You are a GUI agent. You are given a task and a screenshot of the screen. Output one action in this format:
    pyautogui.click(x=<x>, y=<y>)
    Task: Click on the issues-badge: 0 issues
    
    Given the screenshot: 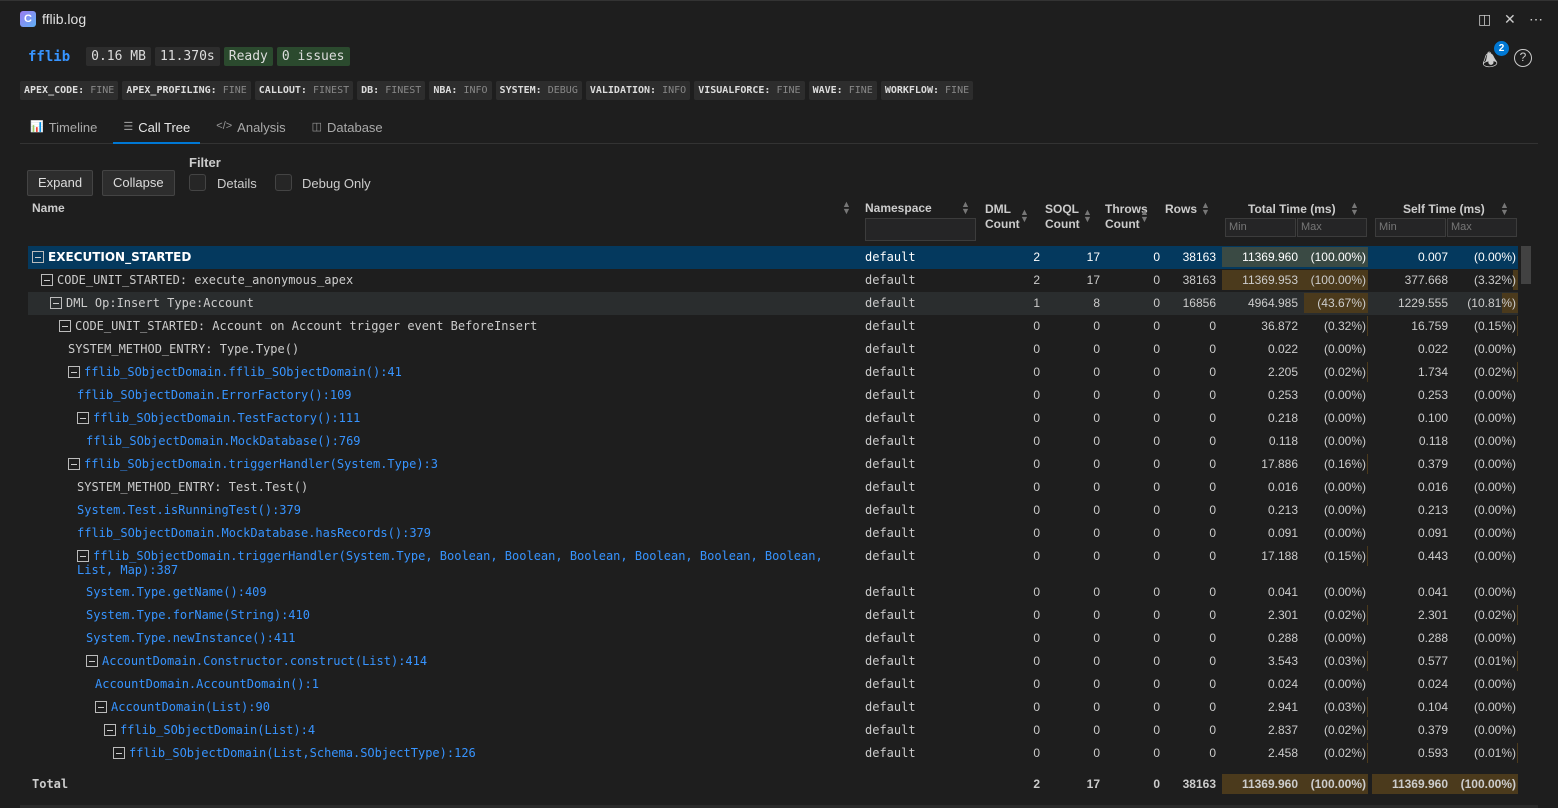 What is the action you would take?
    pyautogui.click(x=313, y=56)
    